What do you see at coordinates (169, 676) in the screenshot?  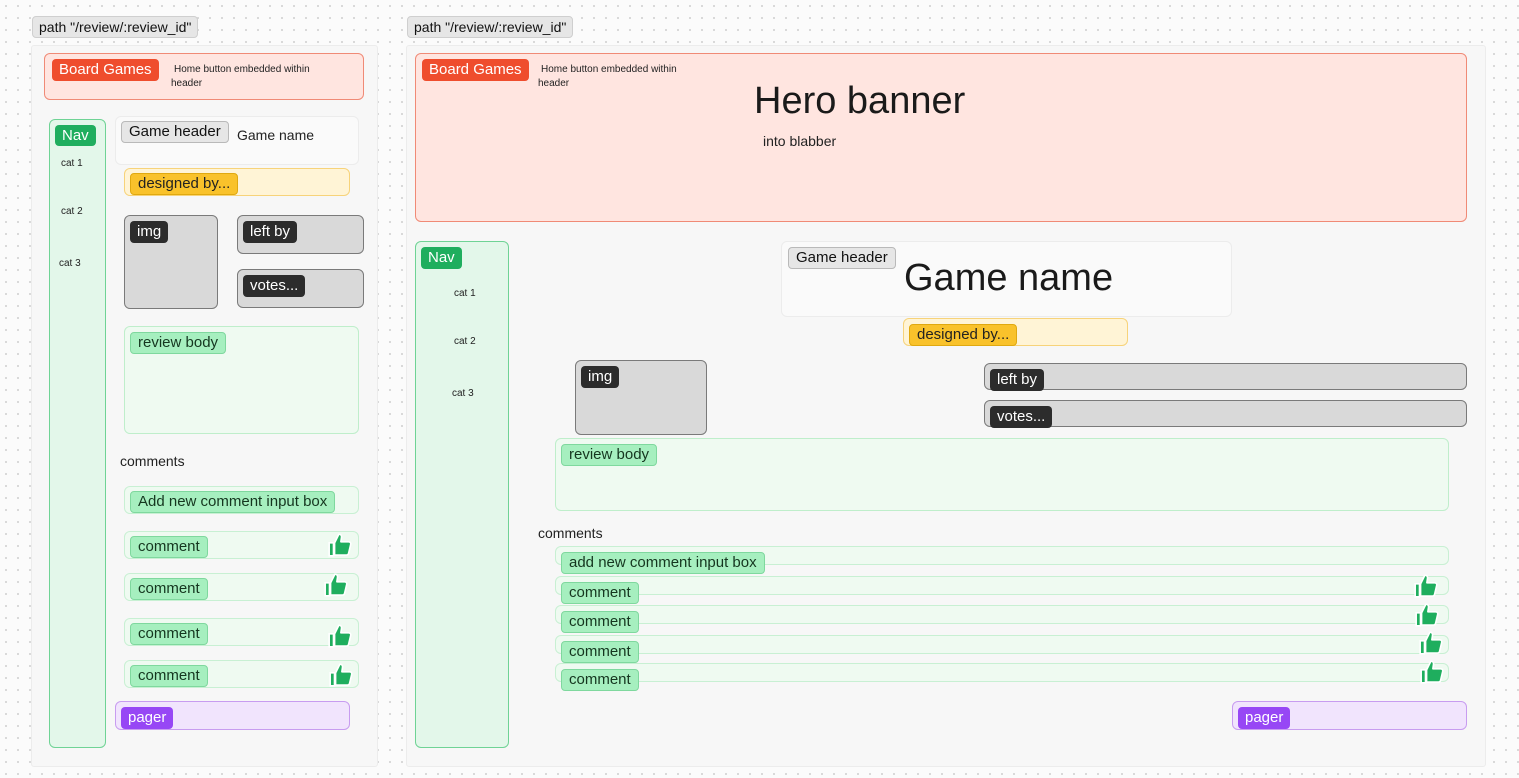 I see `left-comment-chip-4: comment` at bounding box center [169, 676].